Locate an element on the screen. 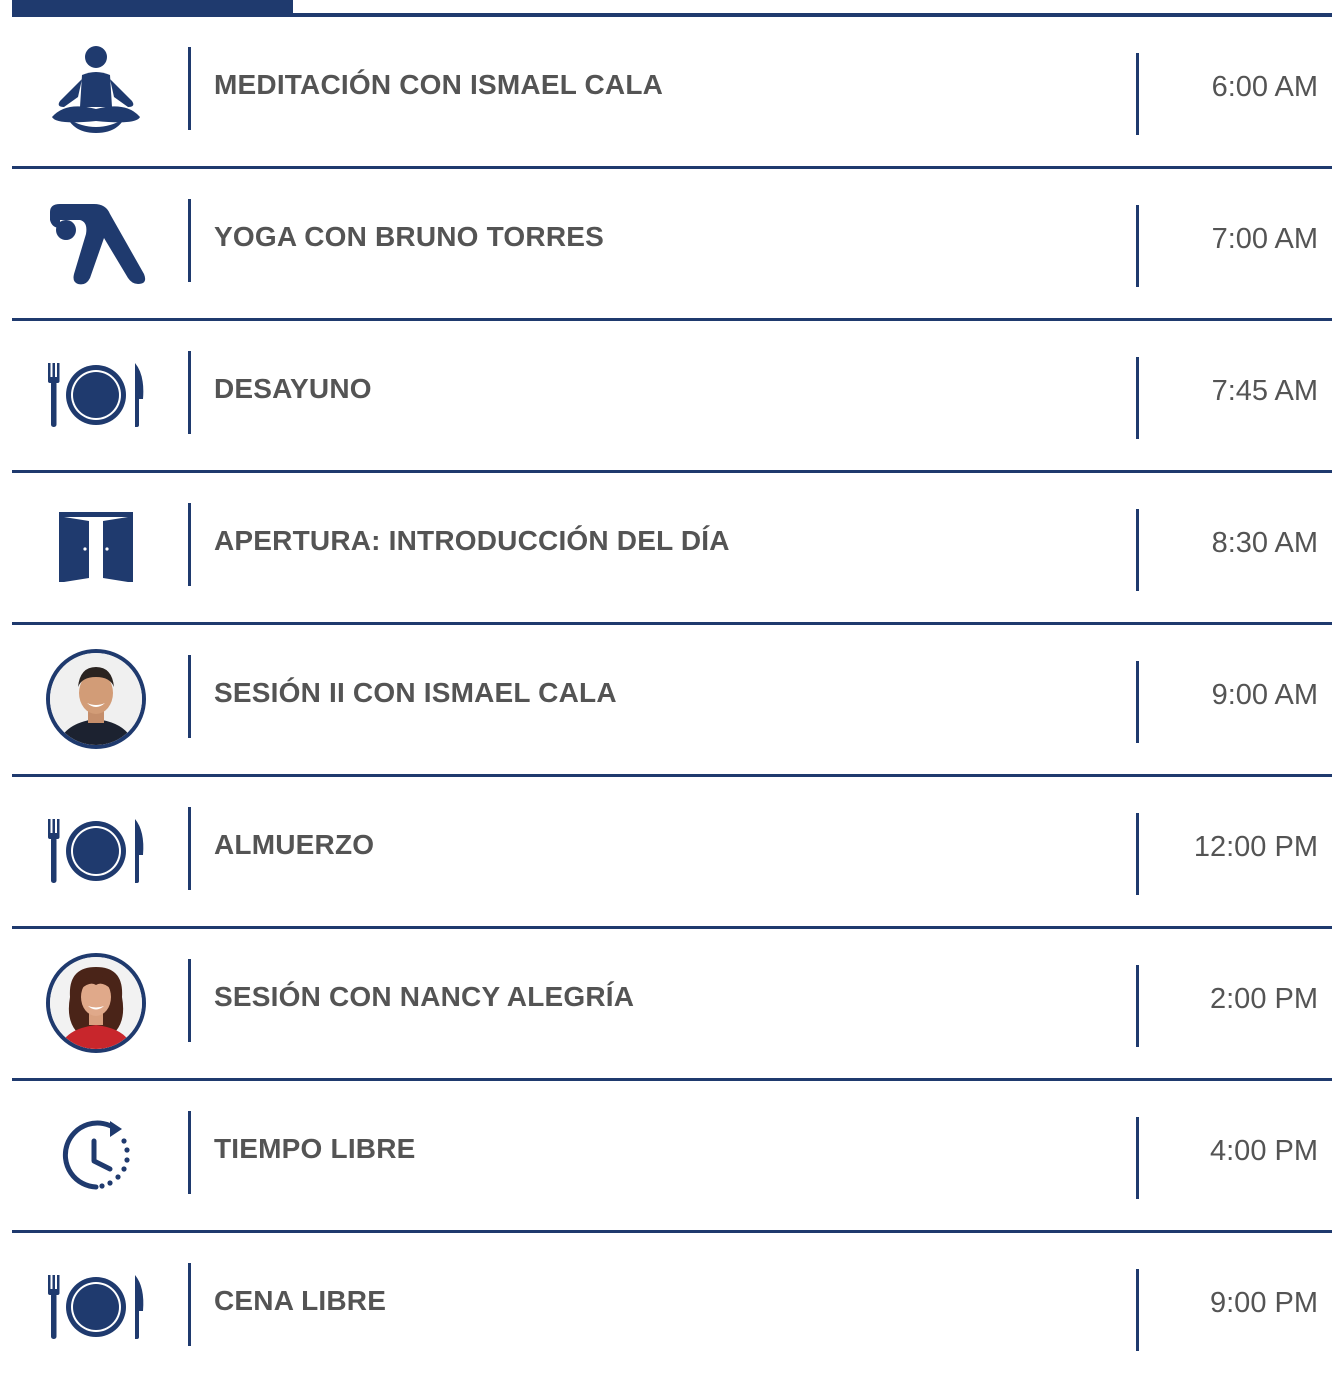 The image size is (1332, 1382). door-icon is located at coordinates (96, 547).